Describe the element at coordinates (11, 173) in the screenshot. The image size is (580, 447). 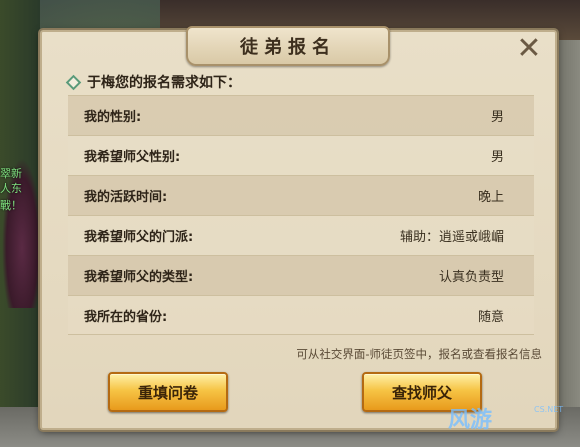
I see `background-name-text: 翠新` at that location.